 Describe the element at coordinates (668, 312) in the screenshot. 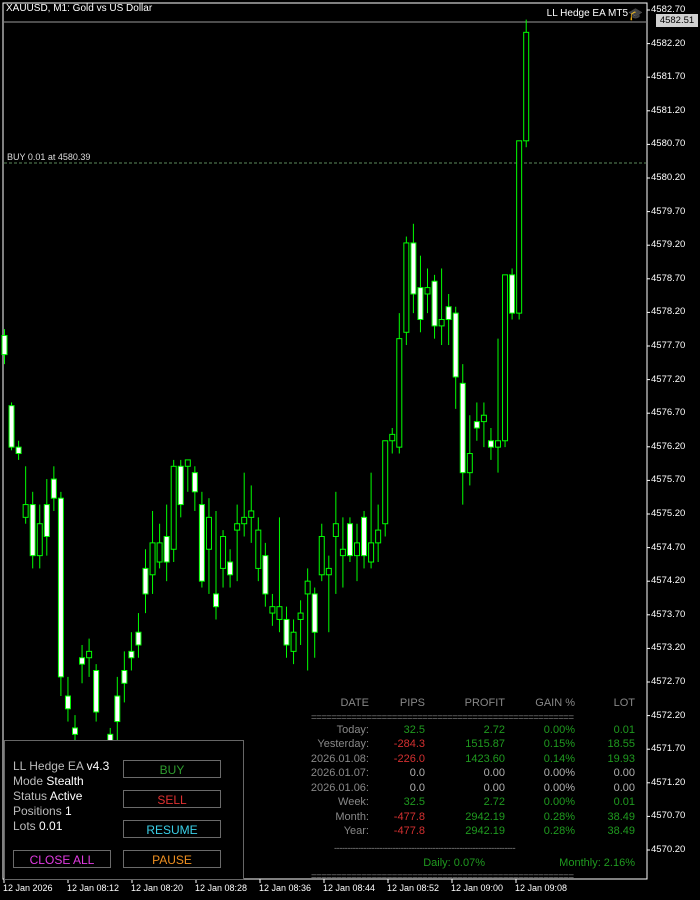

I see `price-axis-label: 4578.20` at that location.